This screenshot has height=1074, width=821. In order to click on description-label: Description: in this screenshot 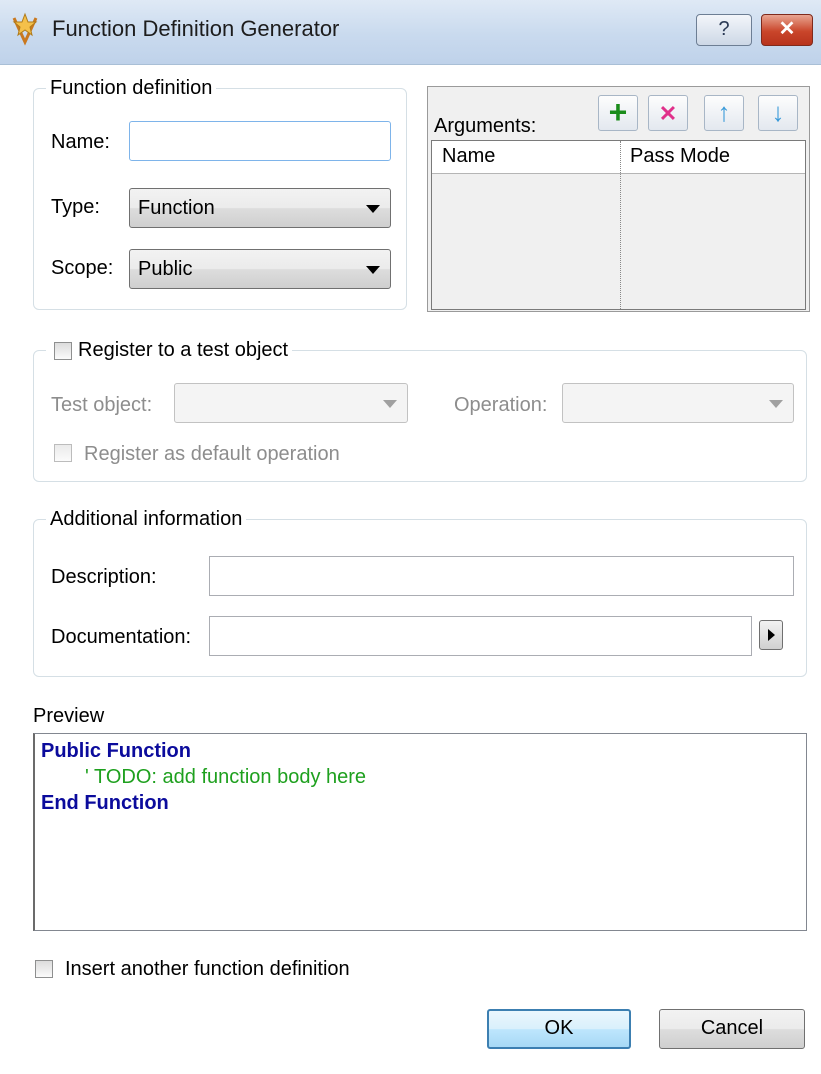, I will do `click(104, 577)`.